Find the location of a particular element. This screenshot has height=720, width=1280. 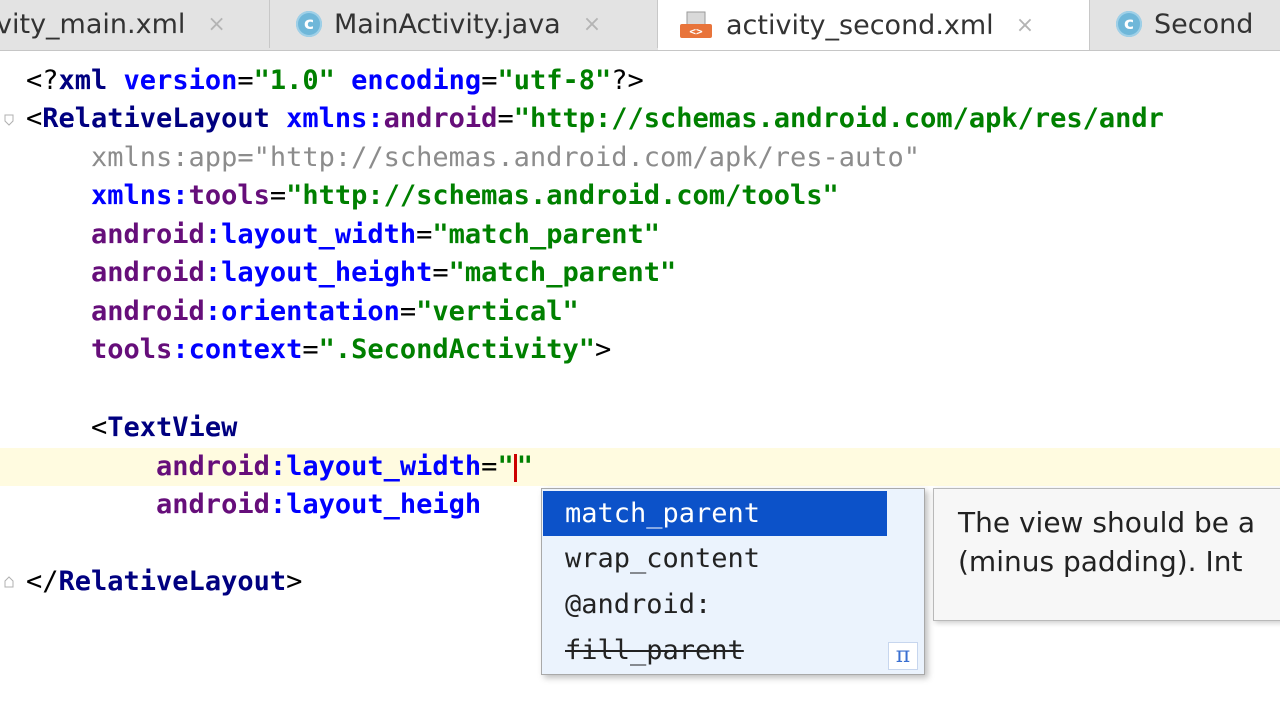

editor-gutter is located at coordinates (11, 385).